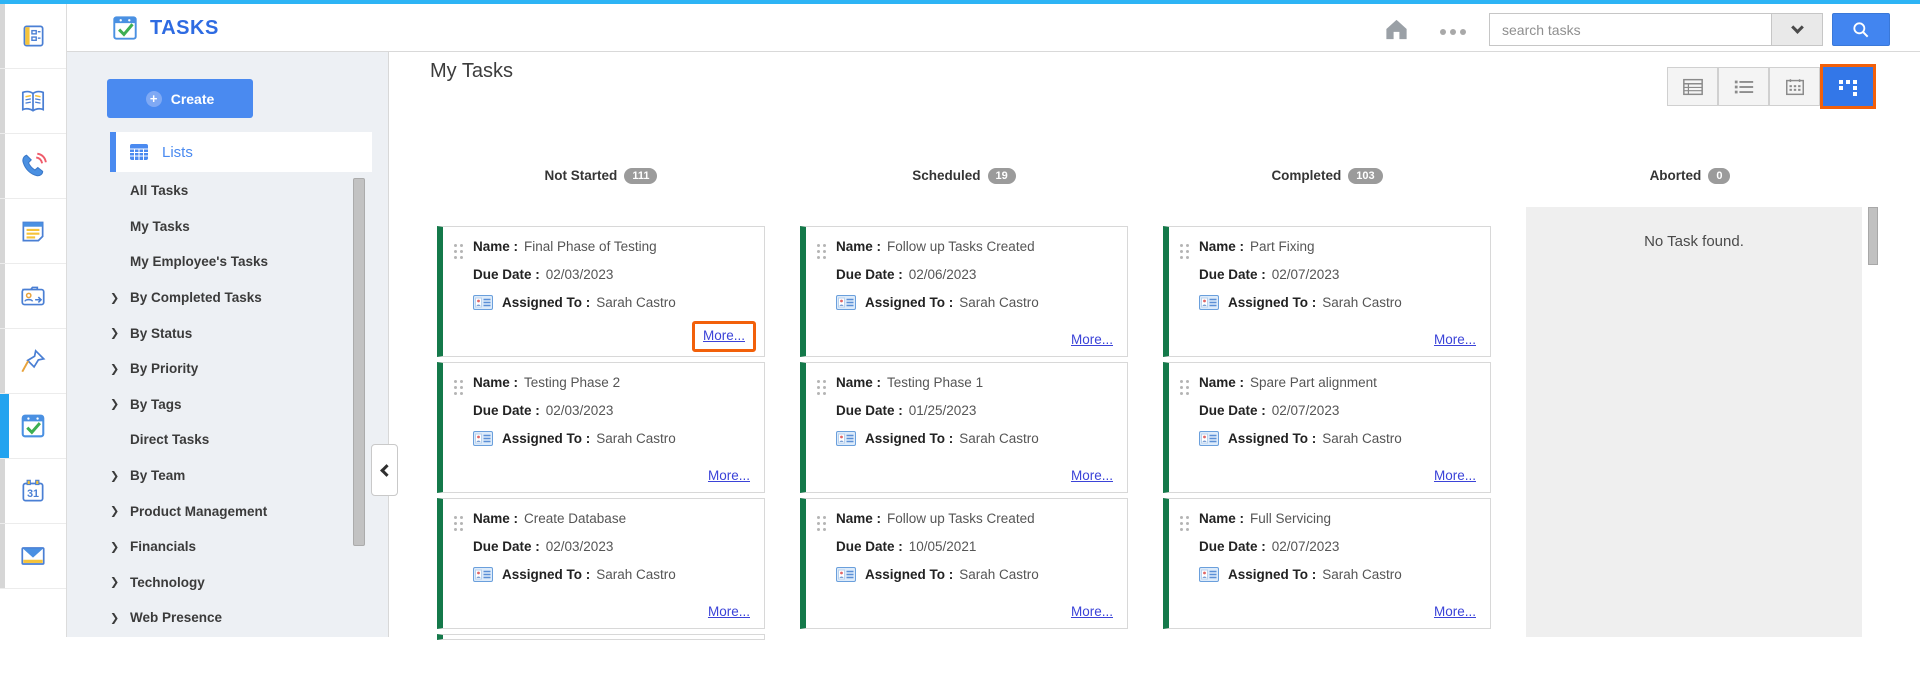  I want to click on home-button, so click(1396, 32).